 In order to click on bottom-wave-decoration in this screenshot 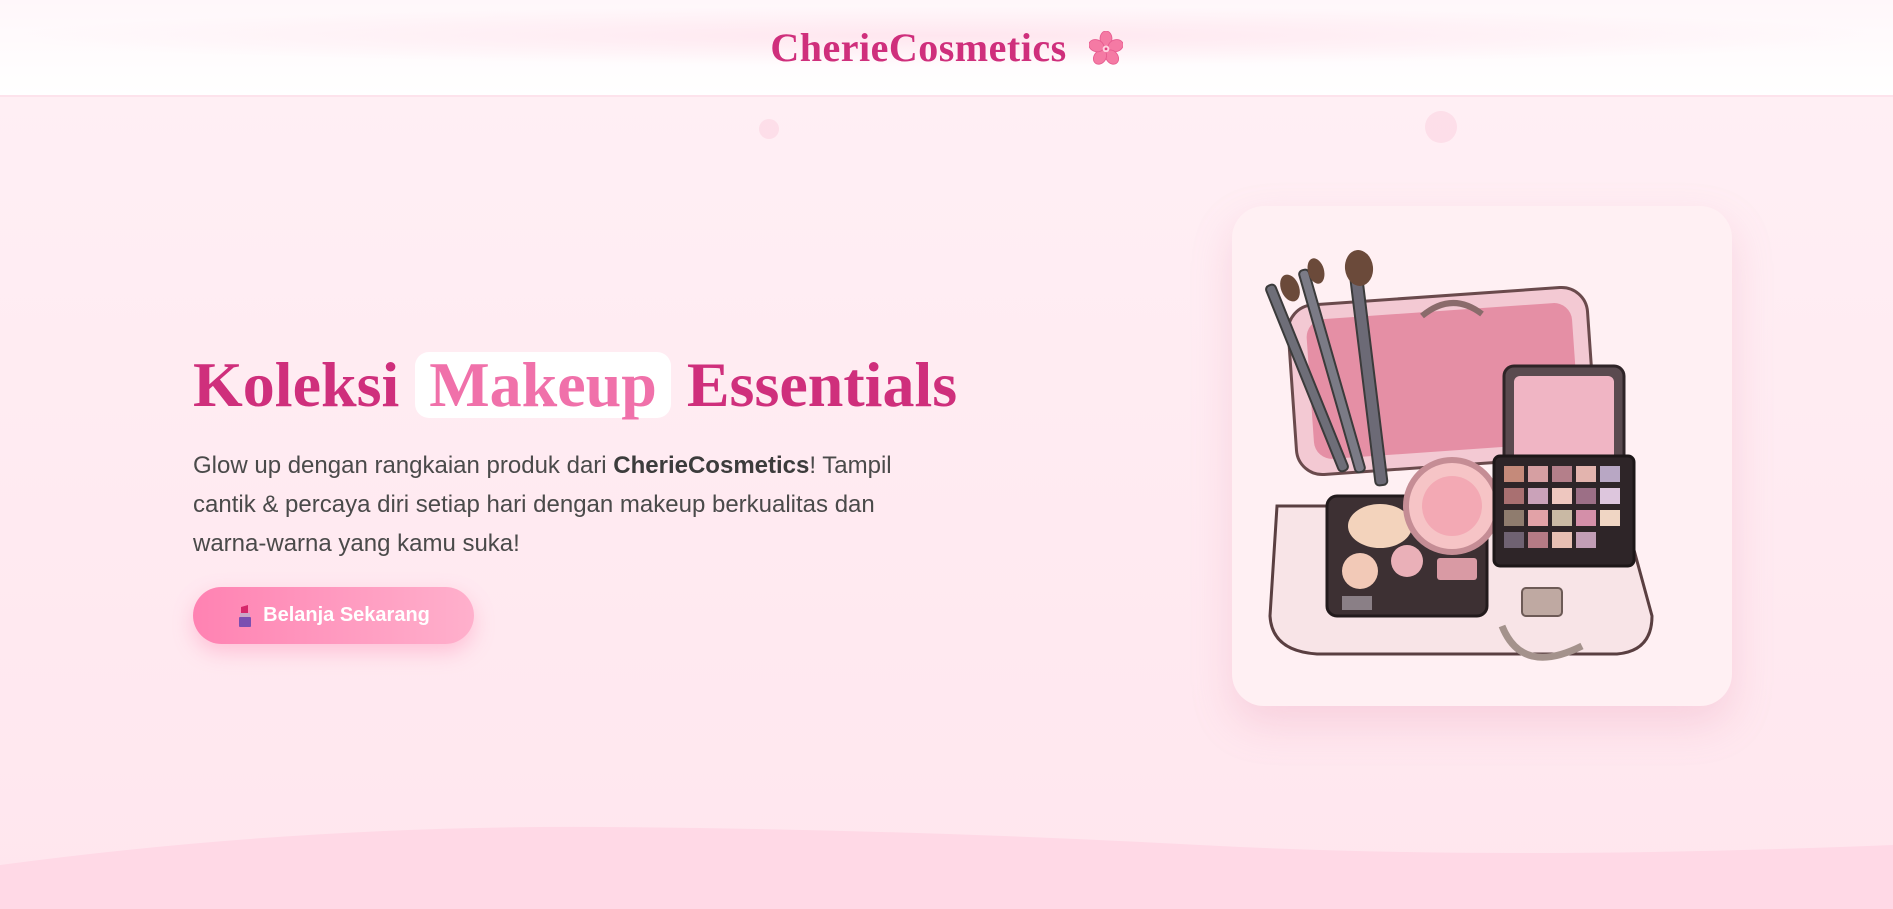, I will do `click(946, 867)`.